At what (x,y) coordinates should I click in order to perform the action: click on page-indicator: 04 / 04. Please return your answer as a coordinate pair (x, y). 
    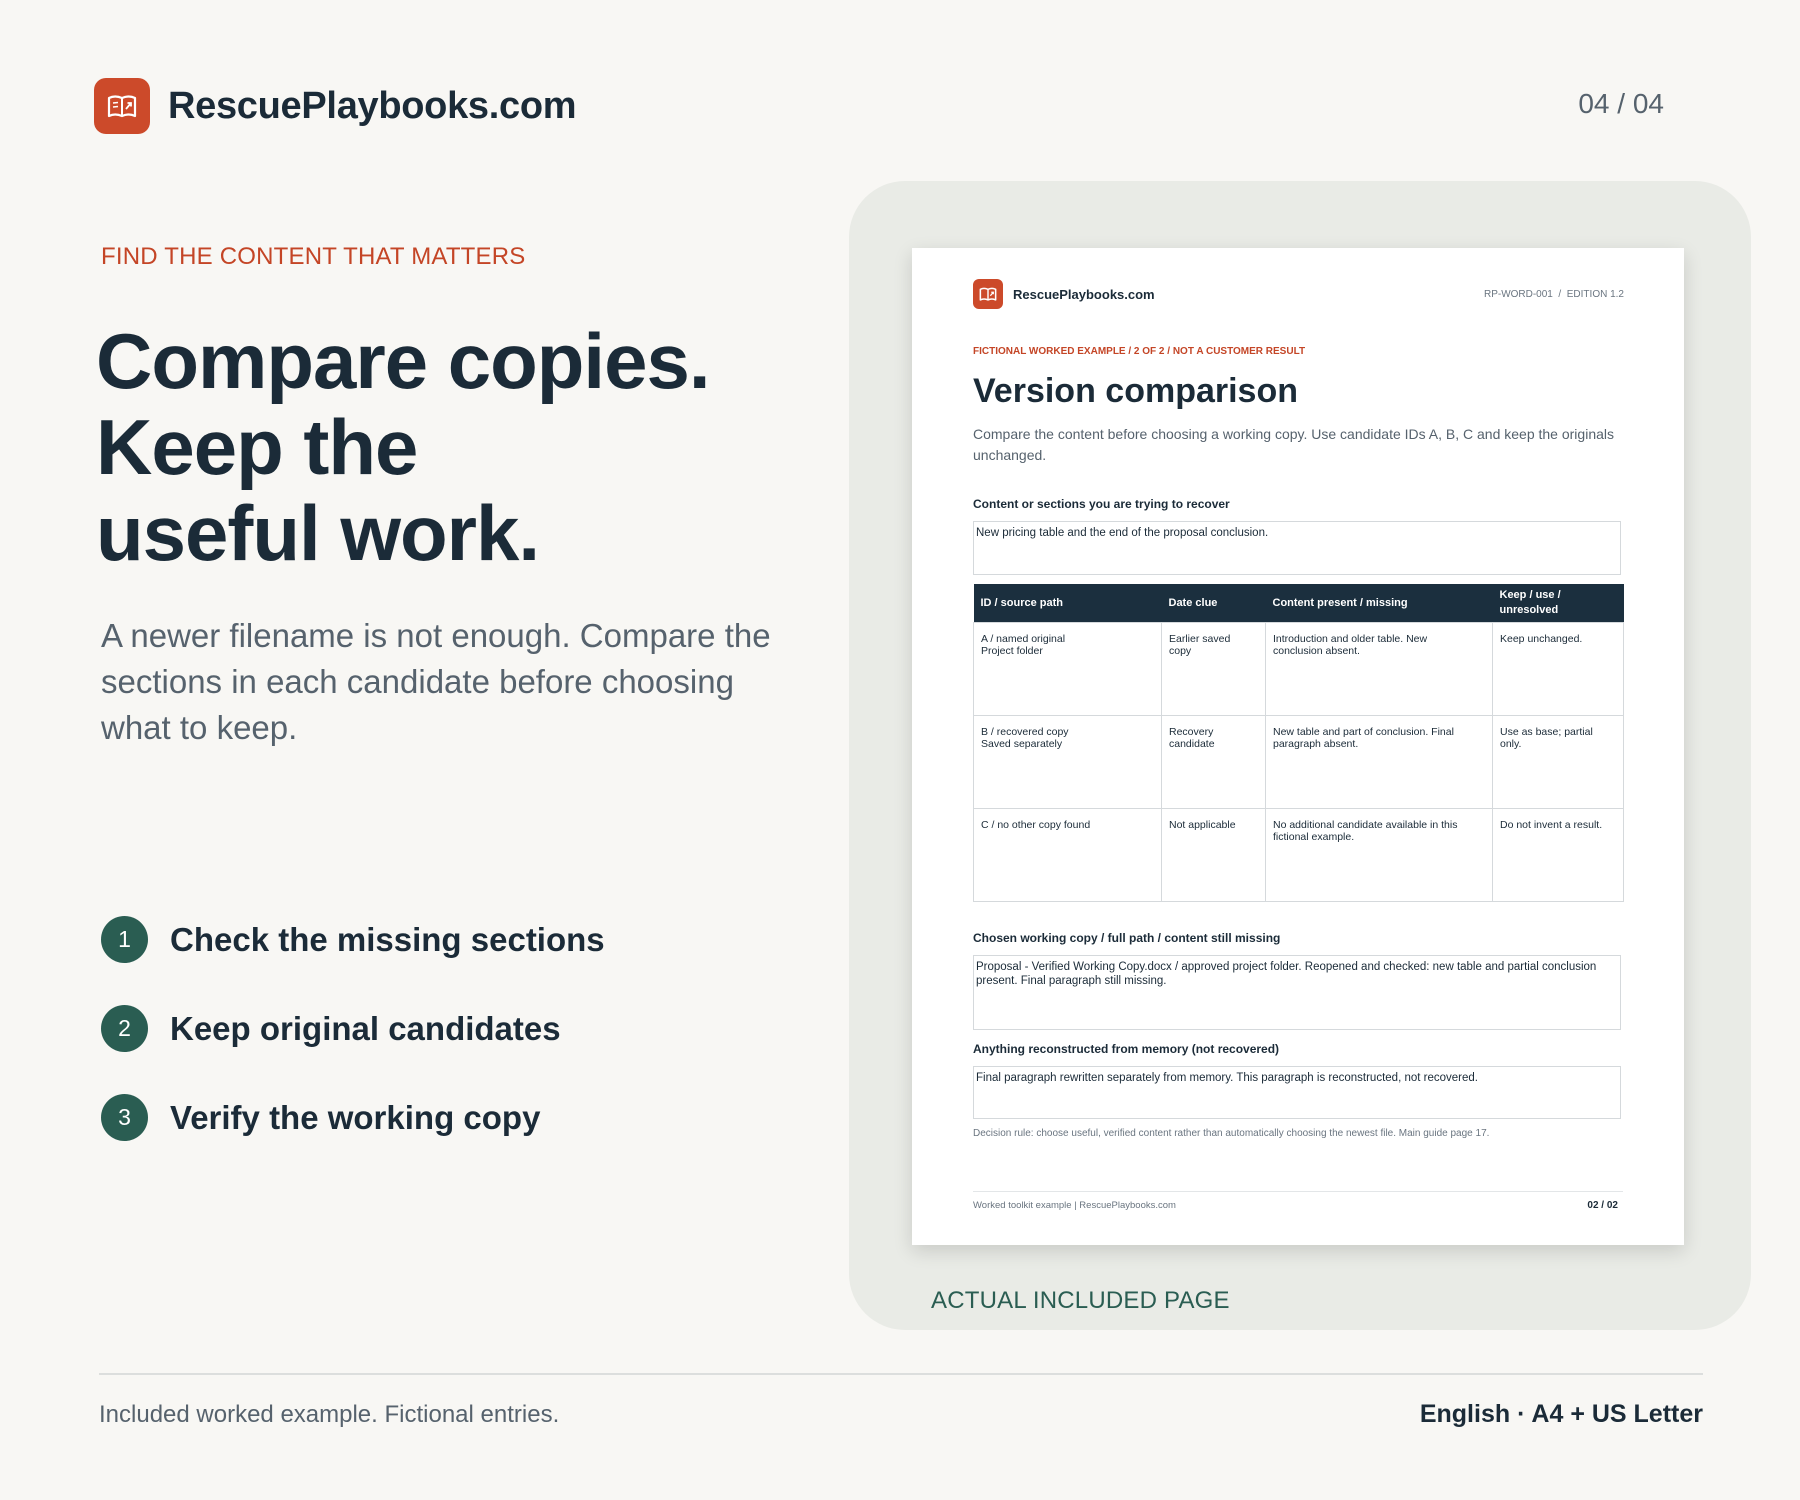
    Looking at the image, I should click on (1621, 103).